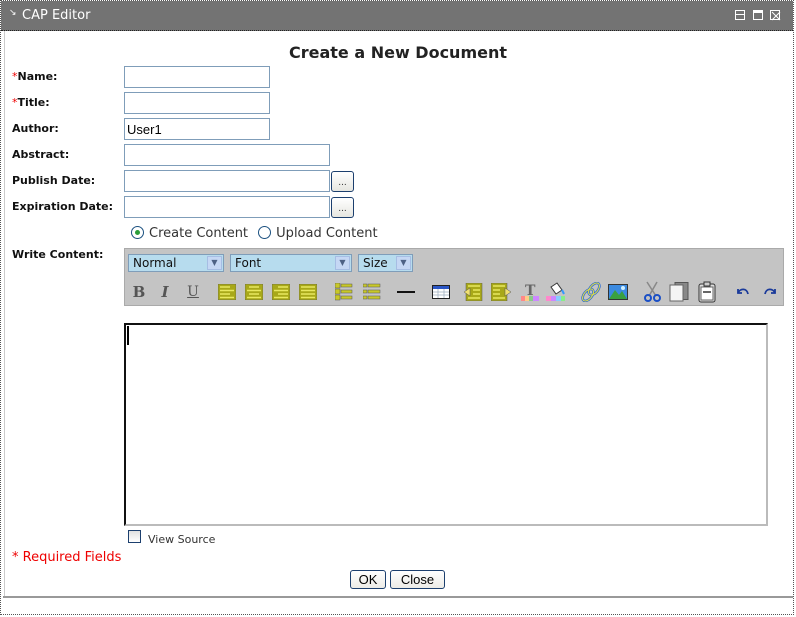 Image resolution: width=796 pixels, height=617 pixels. Describe the element at coordinates (743, 292) in the screenshot. I see `undo-icon` at that location.